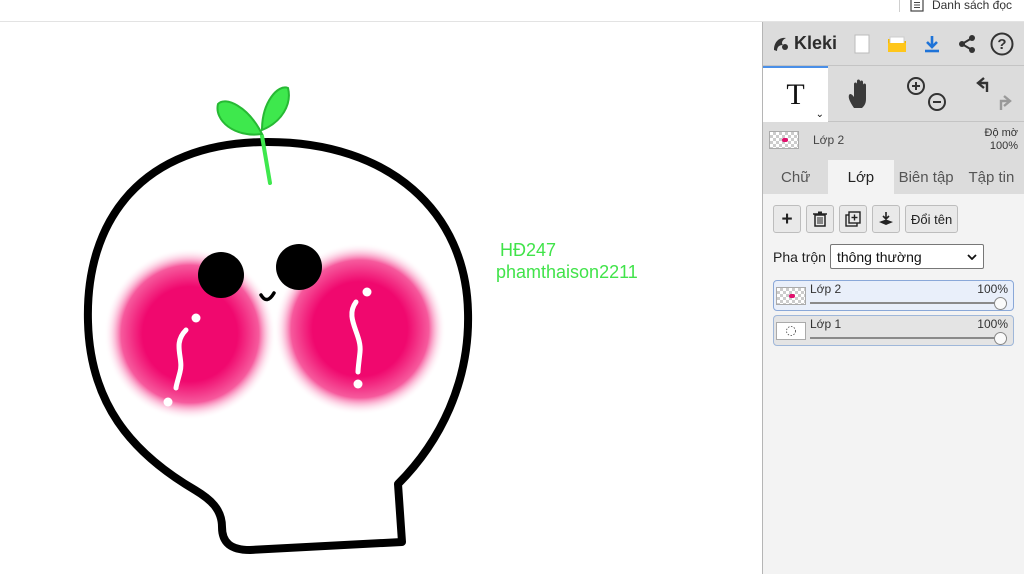 This screenshot has width=1024, height=574. Describe the element at coordinates (784, 140) in the screenshot. I see `layer-preview-thumbnail` at that location.